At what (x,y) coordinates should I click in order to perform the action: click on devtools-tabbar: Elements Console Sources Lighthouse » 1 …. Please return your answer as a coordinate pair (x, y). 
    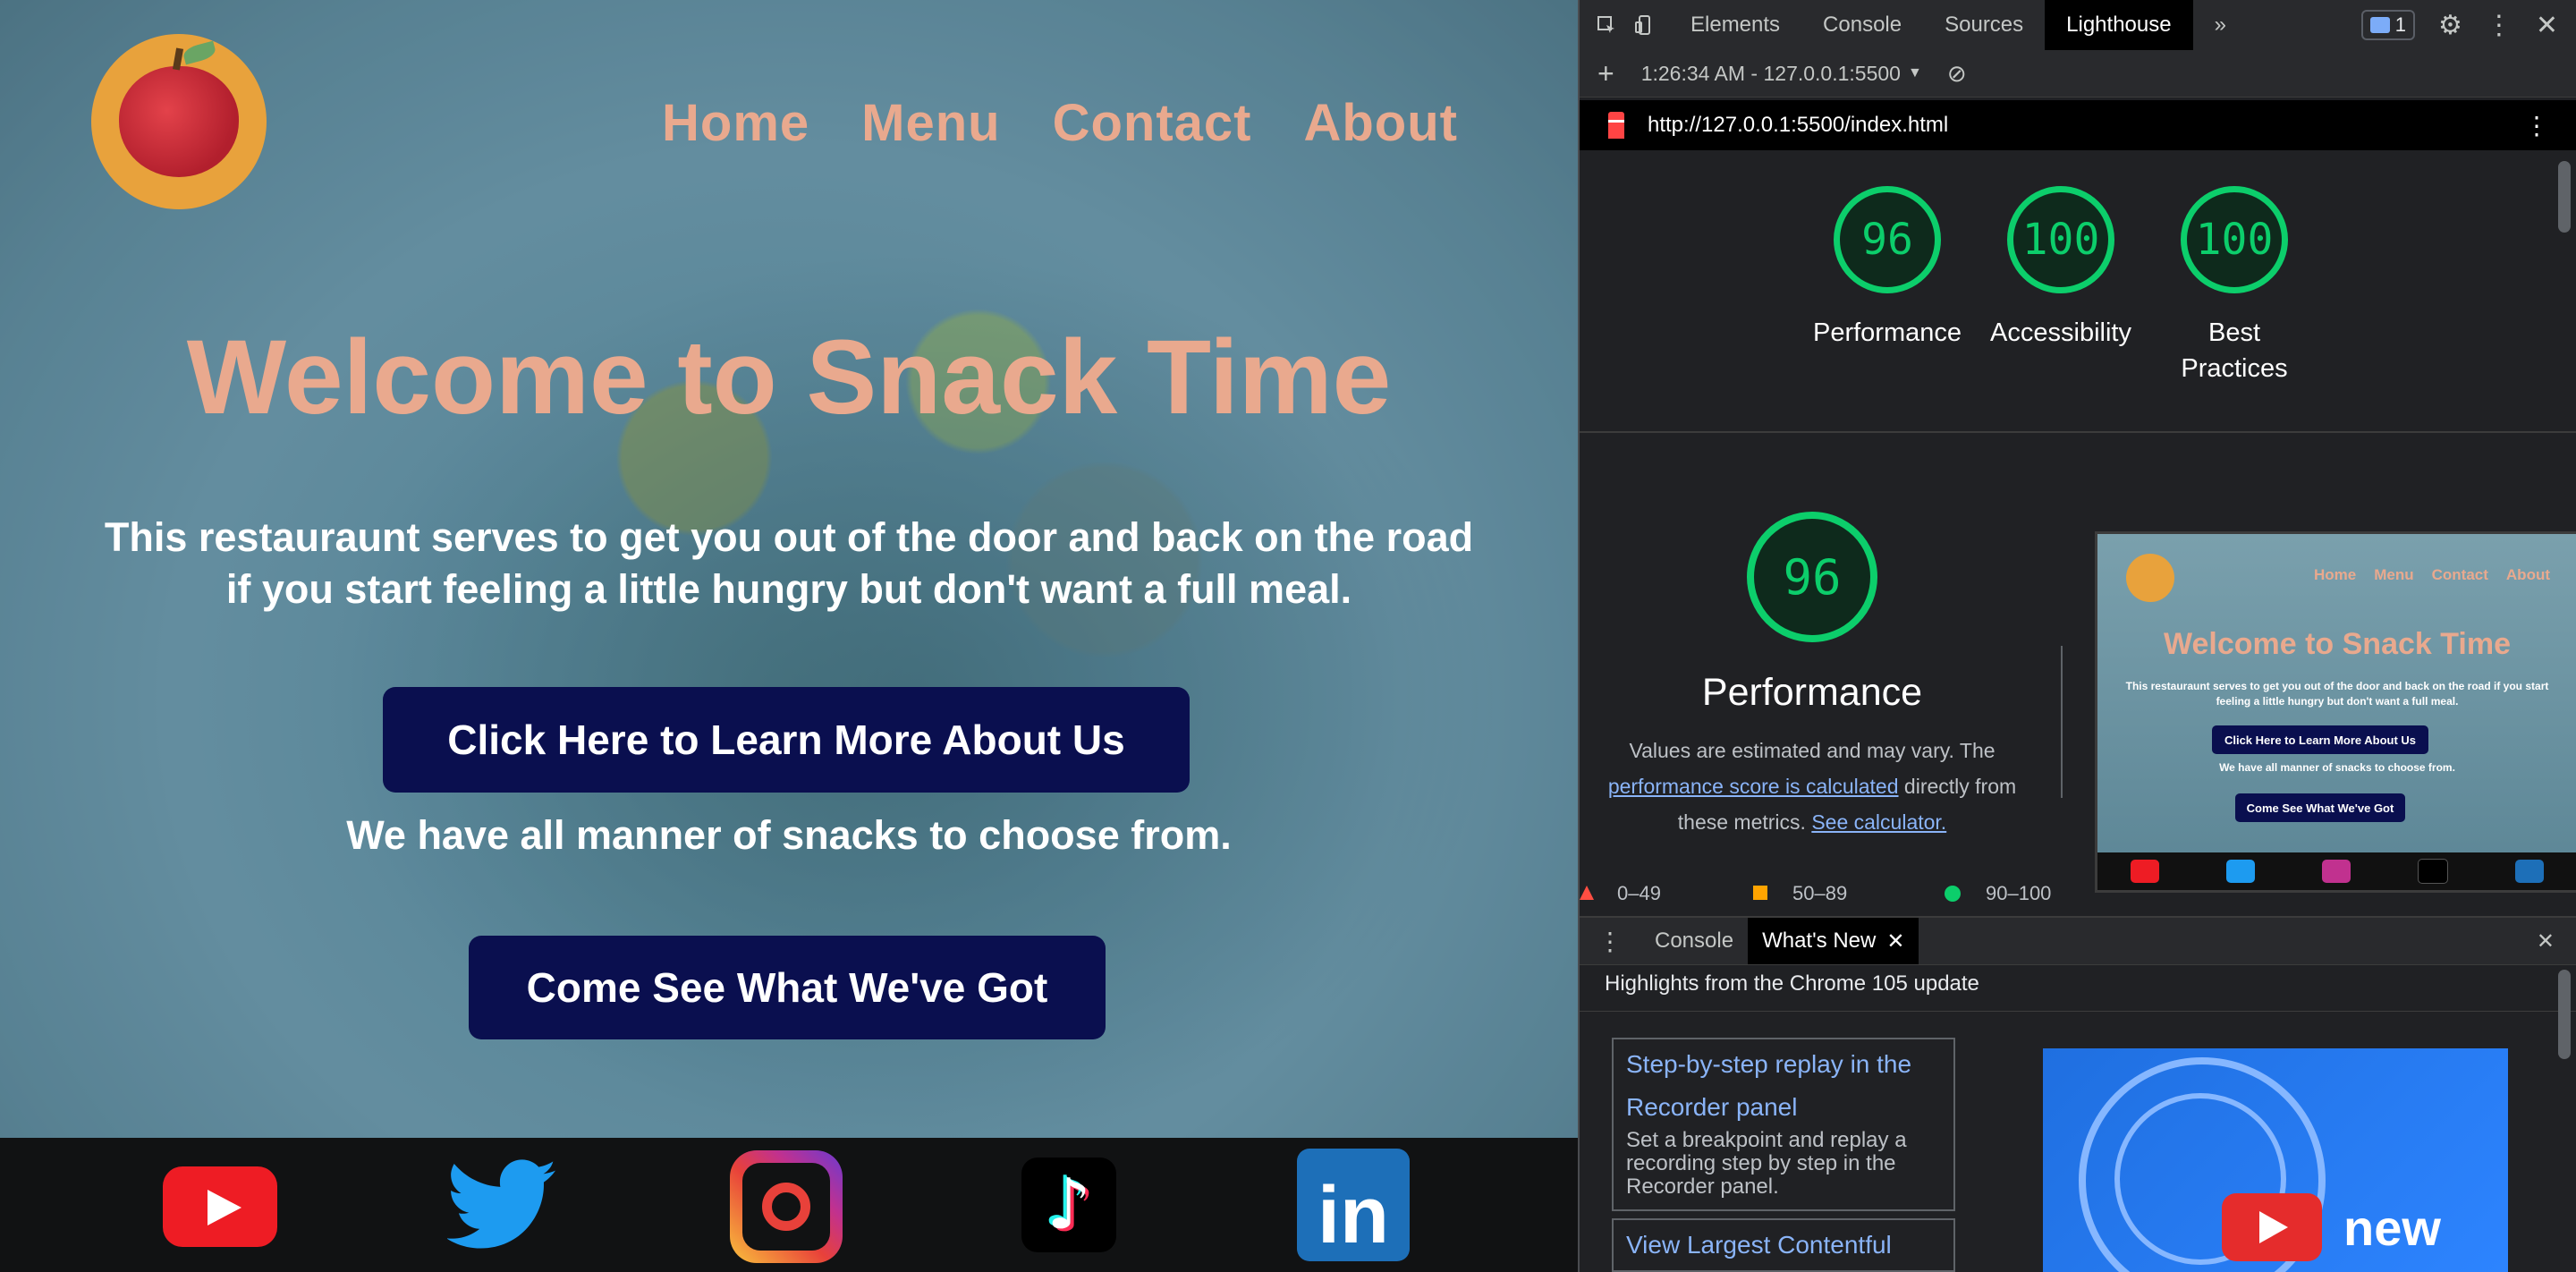
    Looking at the image, I should click on (2078, 25).